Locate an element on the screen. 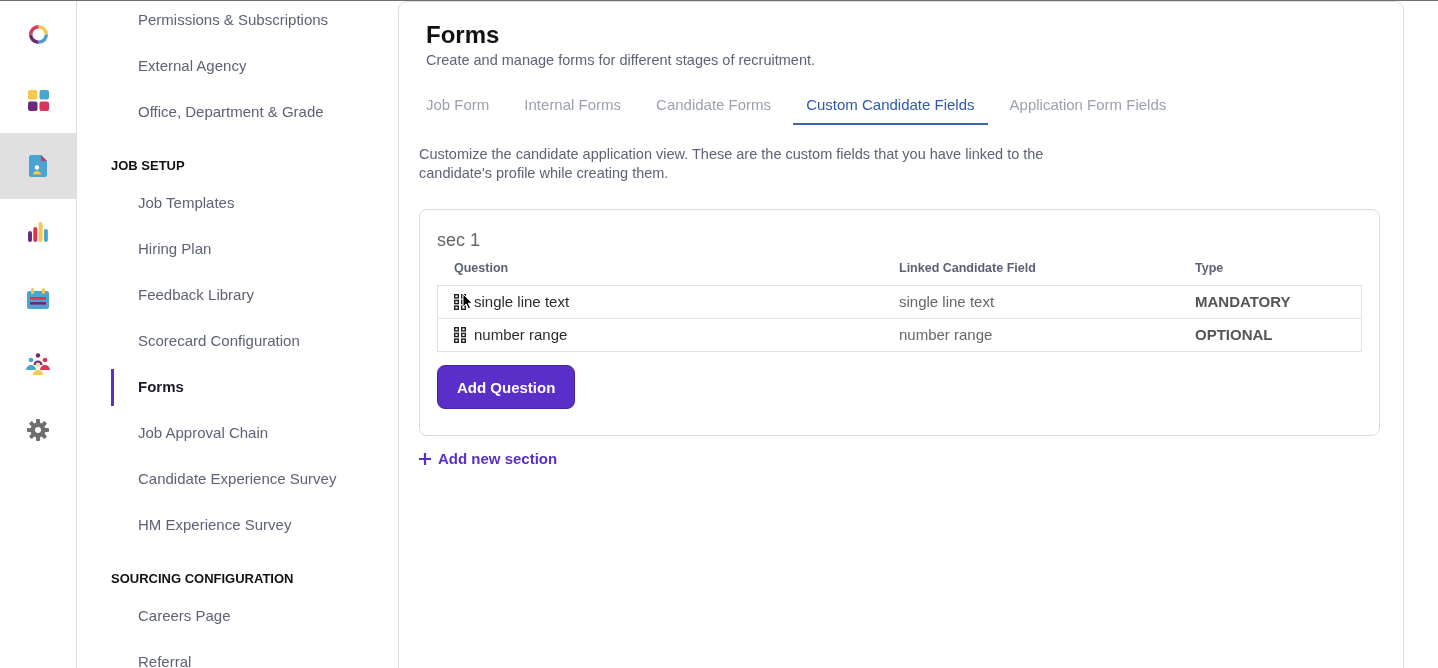 The image size is (1438, 668). mouse-cursor-icon is located at coordinates (467, 301).